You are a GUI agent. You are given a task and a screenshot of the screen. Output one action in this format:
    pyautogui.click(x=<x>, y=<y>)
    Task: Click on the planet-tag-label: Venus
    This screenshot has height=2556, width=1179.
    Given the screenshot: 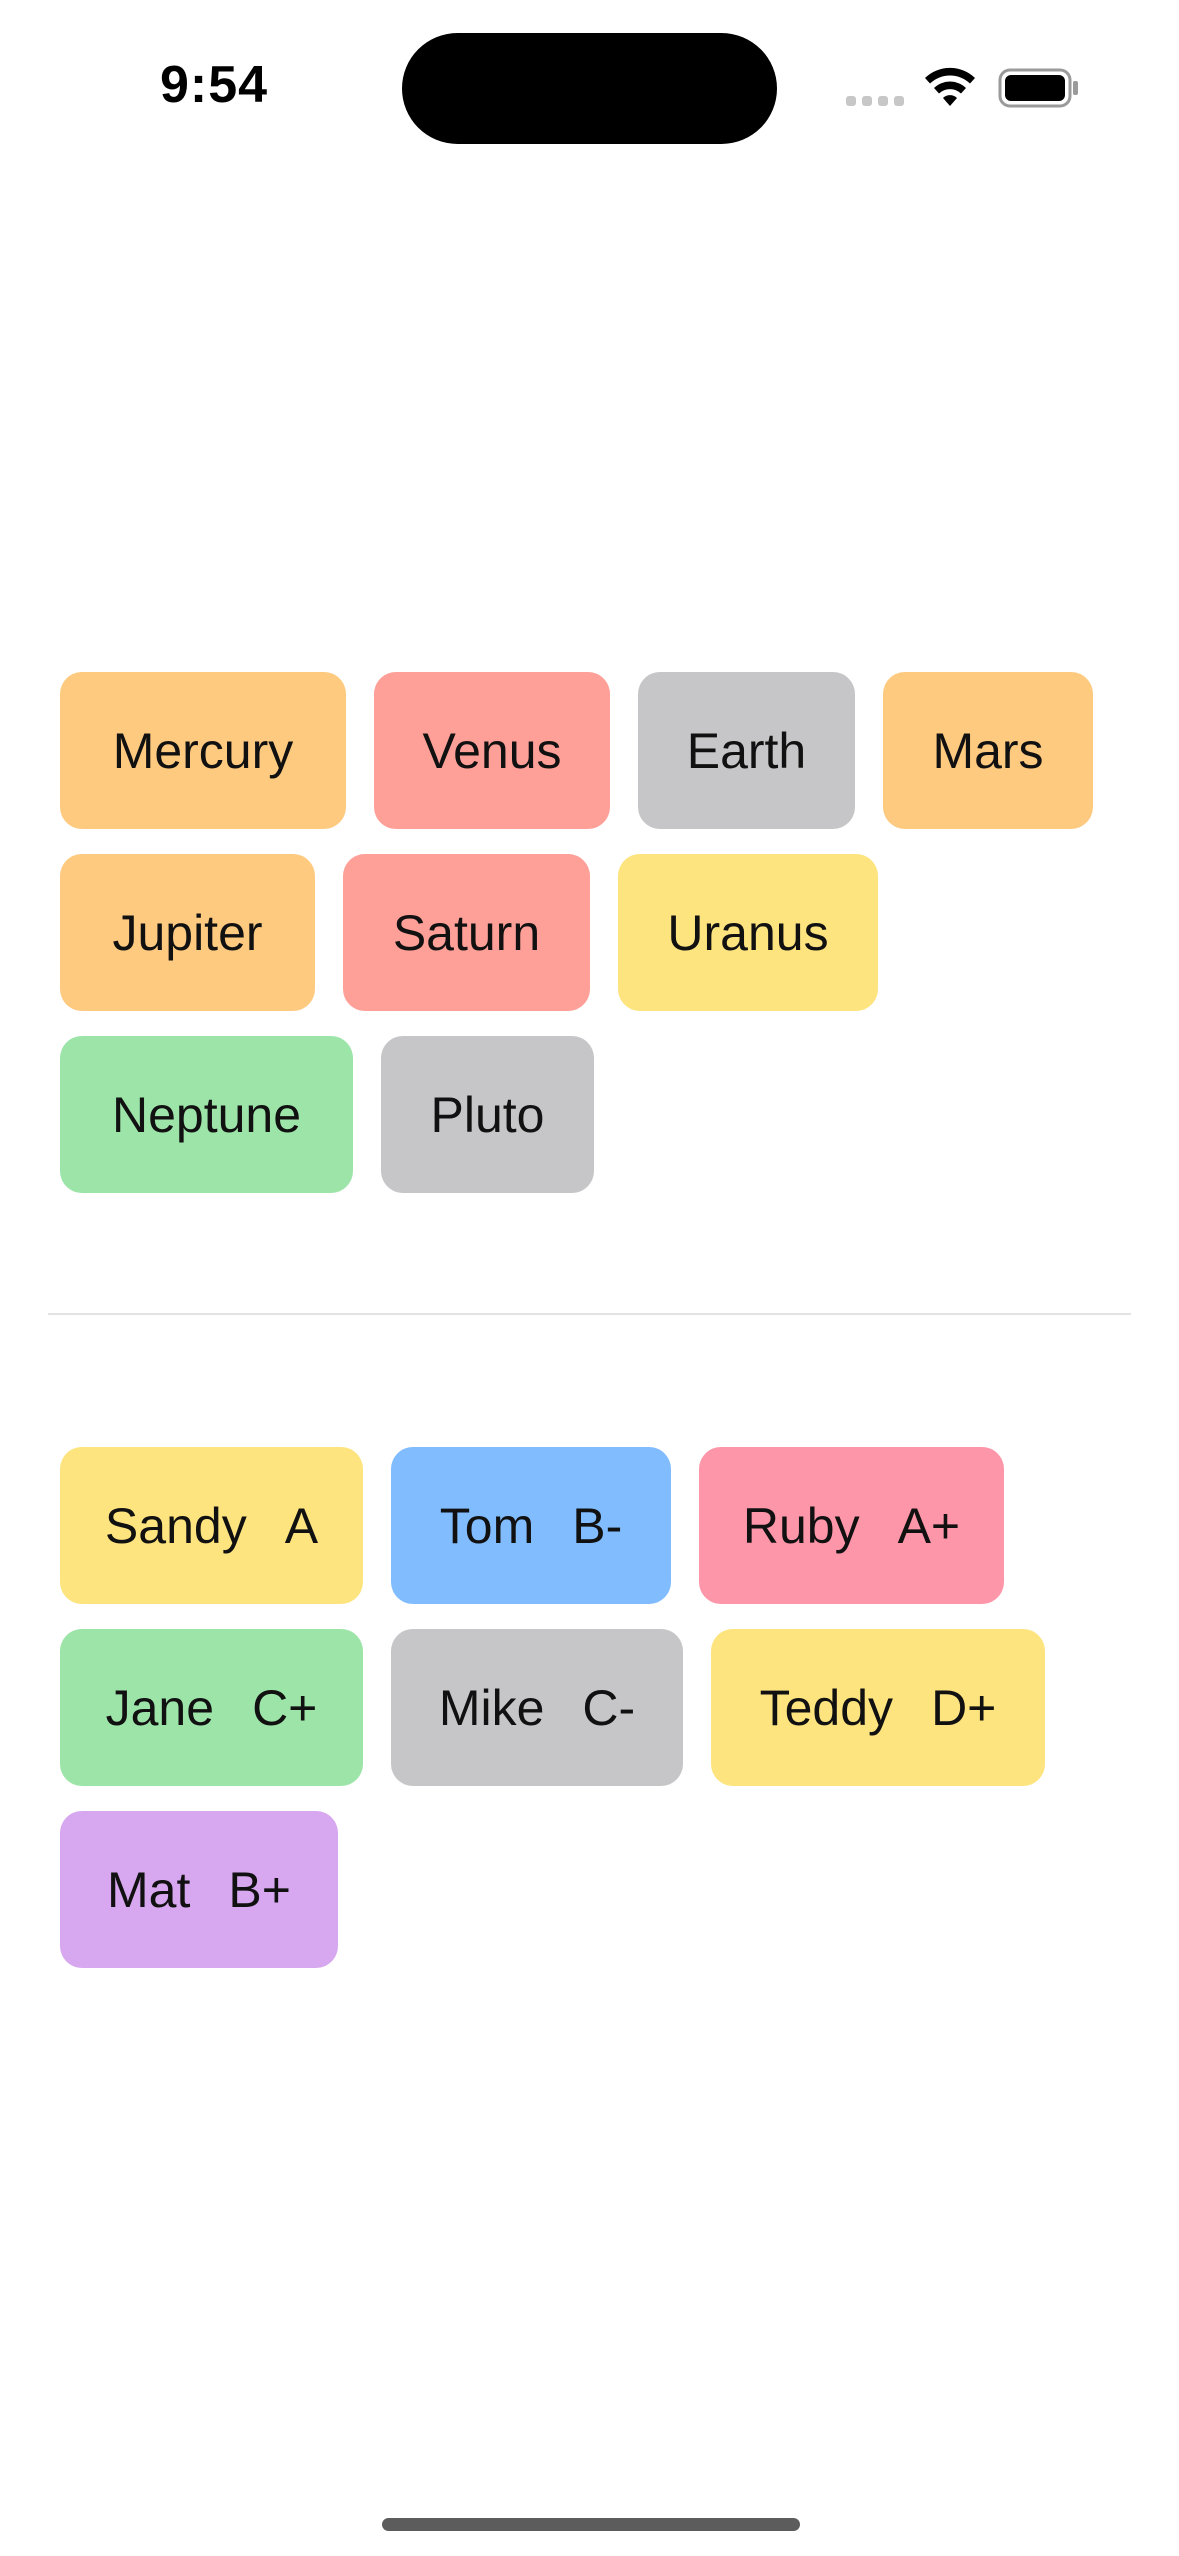 What is the action you would take?
    pyautogui.click(x=492, y=750)
    